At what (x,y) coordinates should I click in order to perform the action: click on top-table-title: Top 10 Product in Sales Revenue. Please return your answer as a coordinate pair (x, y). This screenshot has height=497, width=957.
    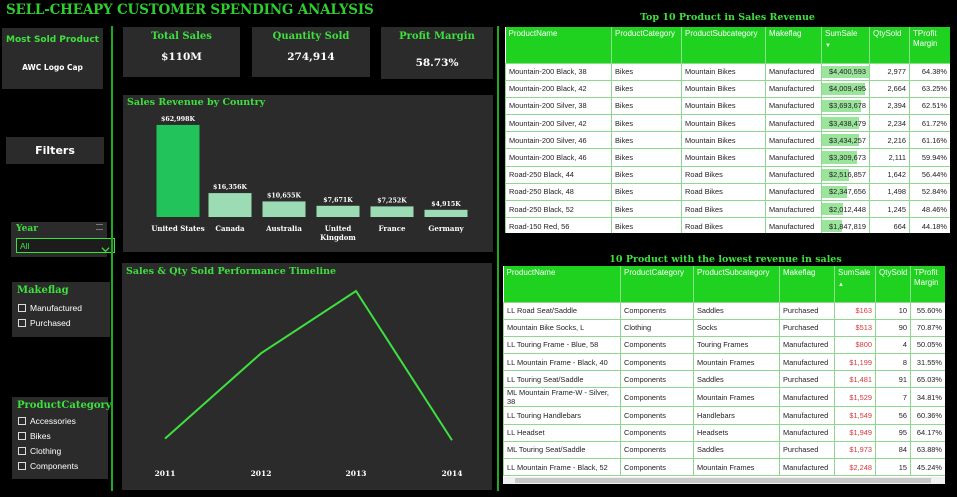
    Looking at the image, I should click on (727, 17).